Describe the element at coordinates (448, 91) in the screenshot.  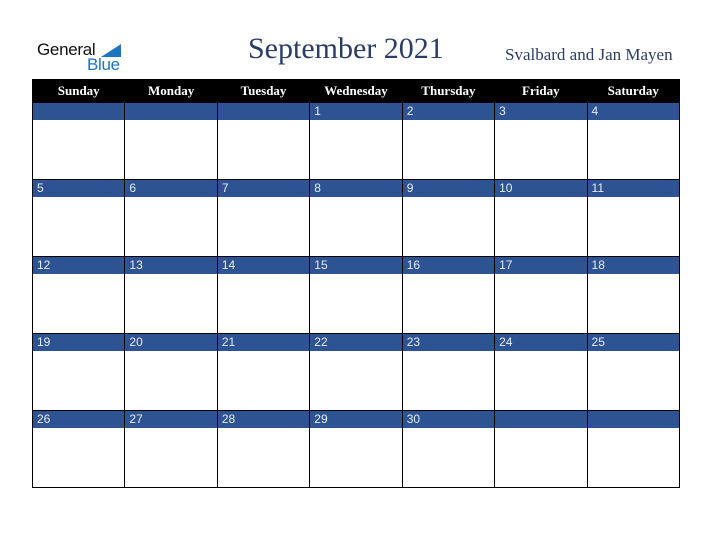
I see `weekday-header: Thursday` at that location.